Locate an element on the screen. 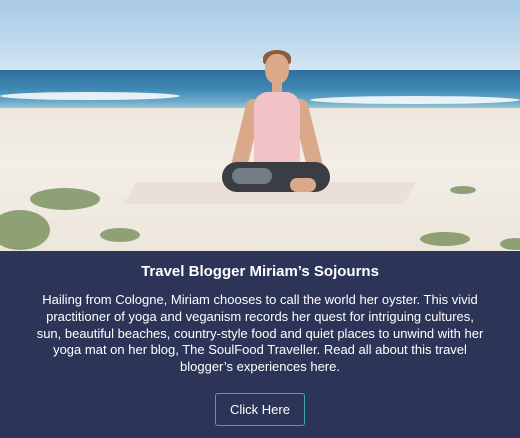  card-title: Travel Blogger Miriam’s Sojourns is located at coordinates (260, 271).